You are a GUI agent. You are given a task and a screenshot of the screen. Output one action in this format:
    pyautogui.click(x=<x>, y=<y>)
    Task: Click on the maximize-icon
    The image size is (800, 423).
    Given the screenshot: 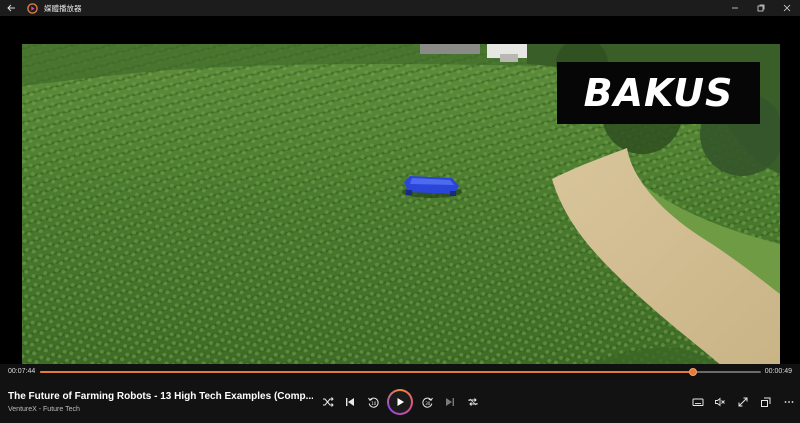 What is the action you would take?
    pyautogui.click(x=761, y=8)
    